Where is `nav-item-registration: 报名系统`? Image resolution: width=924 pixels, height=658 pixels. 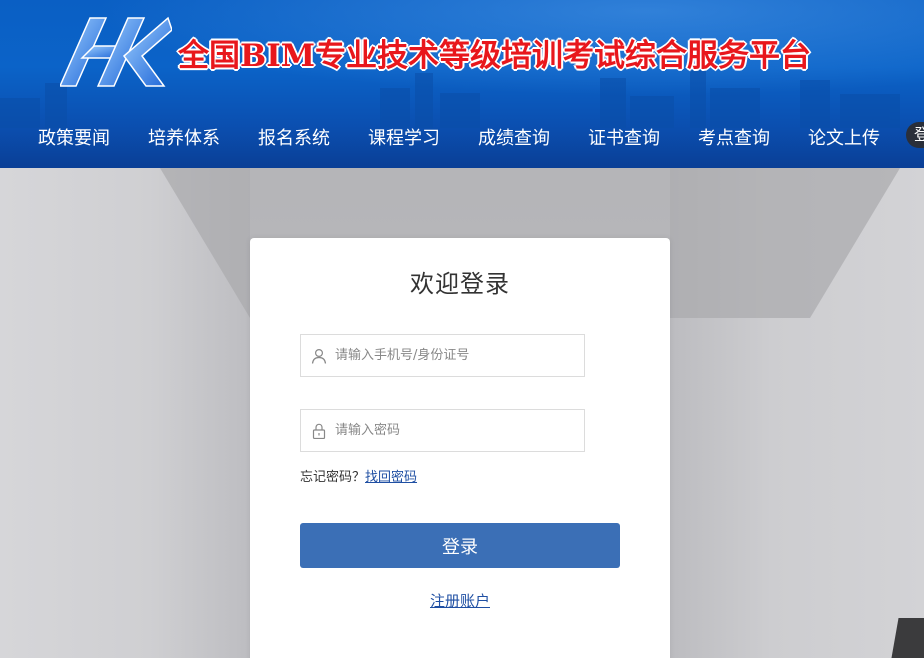
nav-item-registration: 报名系统 is located at coordinates (294, 137).